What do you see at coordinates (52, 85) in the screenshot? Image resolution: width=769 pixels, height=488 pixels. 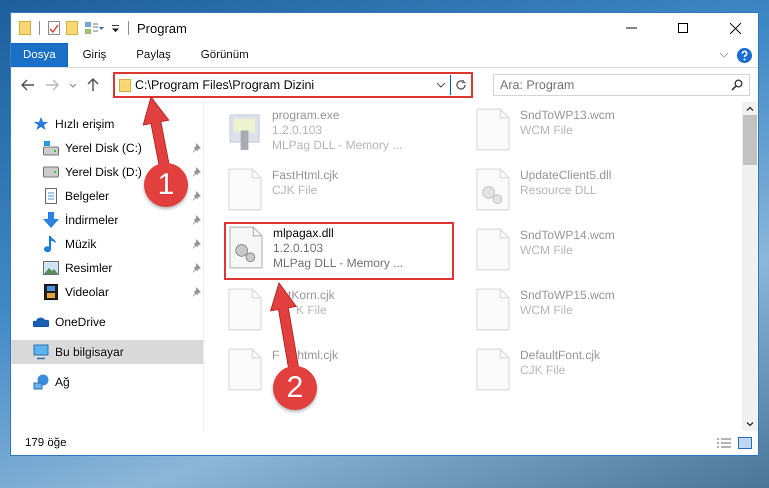 I see `forward-arrow-icon` at bounding box center [52, 85].